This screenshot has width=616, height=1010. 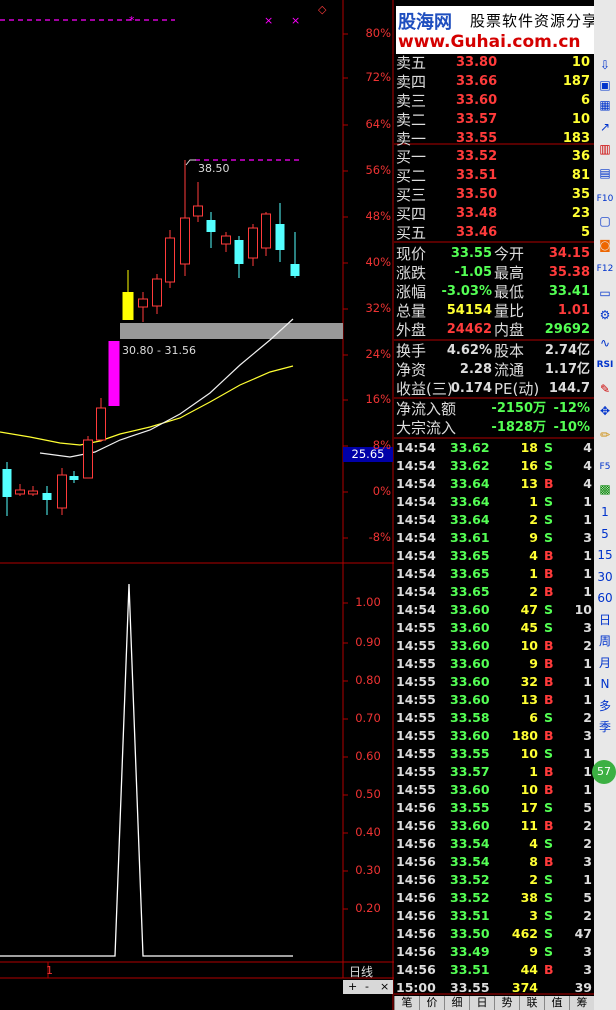 What do you see at coordinates (494, 233) in the screenshot?
I see `orderbook-row: 买五 33.46 5` at bounding box center [494, 233].